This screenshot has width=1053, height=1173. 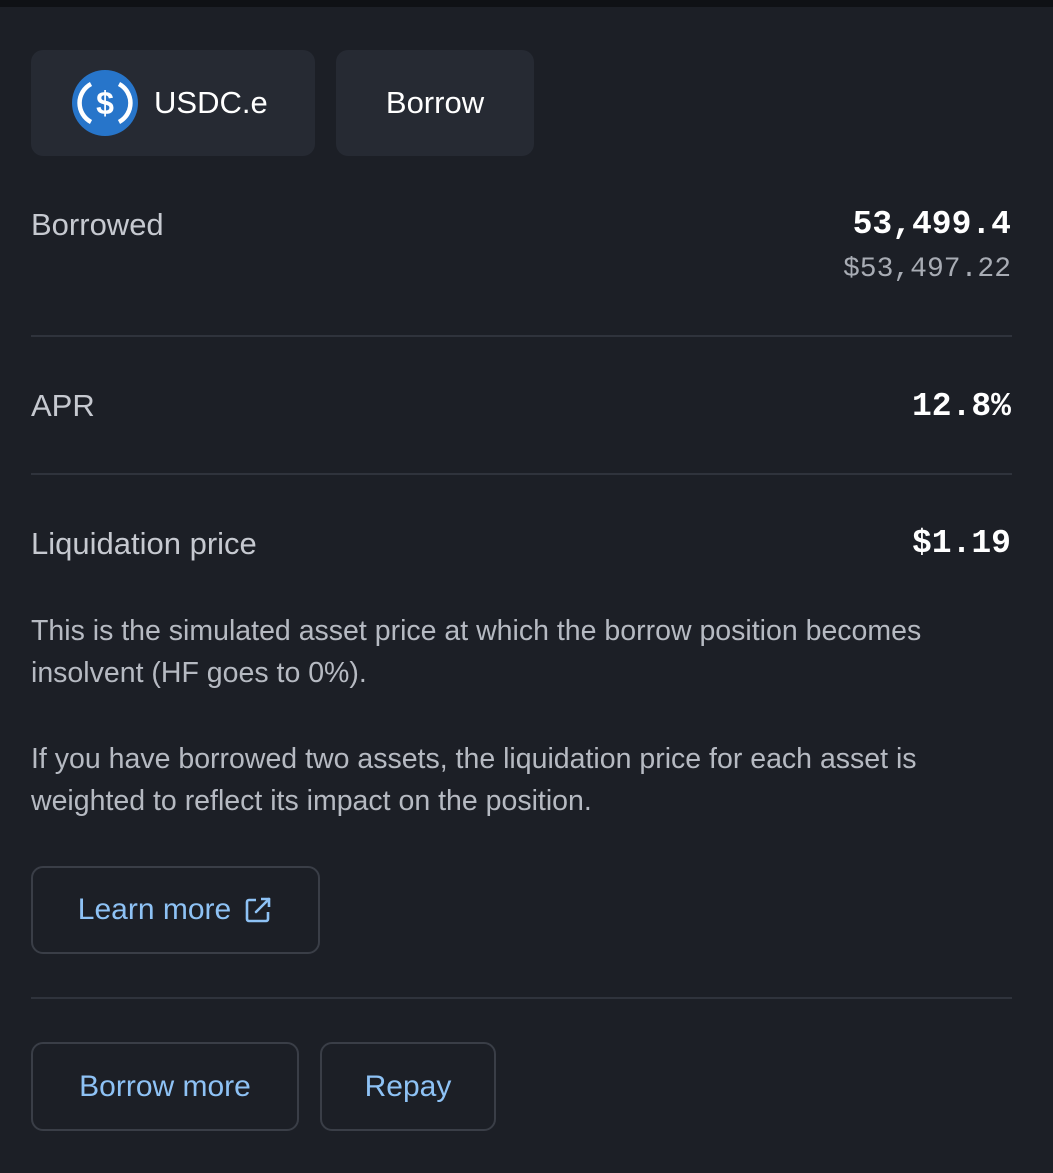 I want to click on repay-label: Repay, so click(x=408, y=1086).